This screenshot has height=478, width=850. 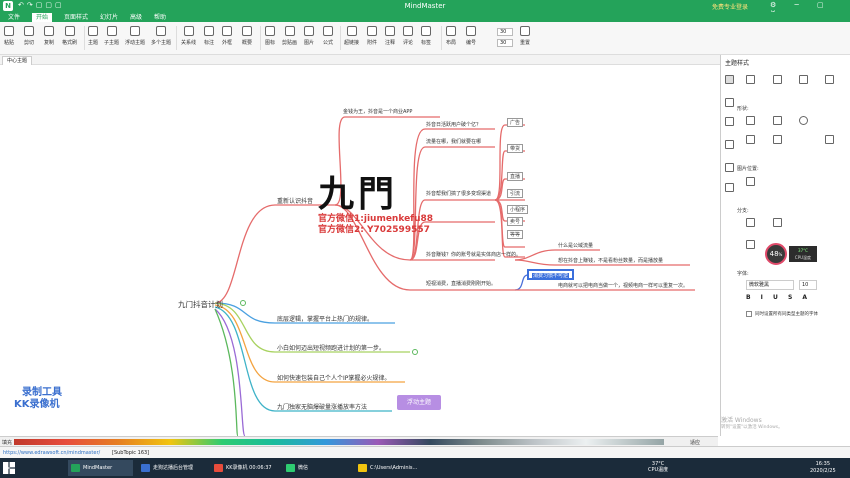 I want to click on recorder-icon, so click(x=218, y=468).